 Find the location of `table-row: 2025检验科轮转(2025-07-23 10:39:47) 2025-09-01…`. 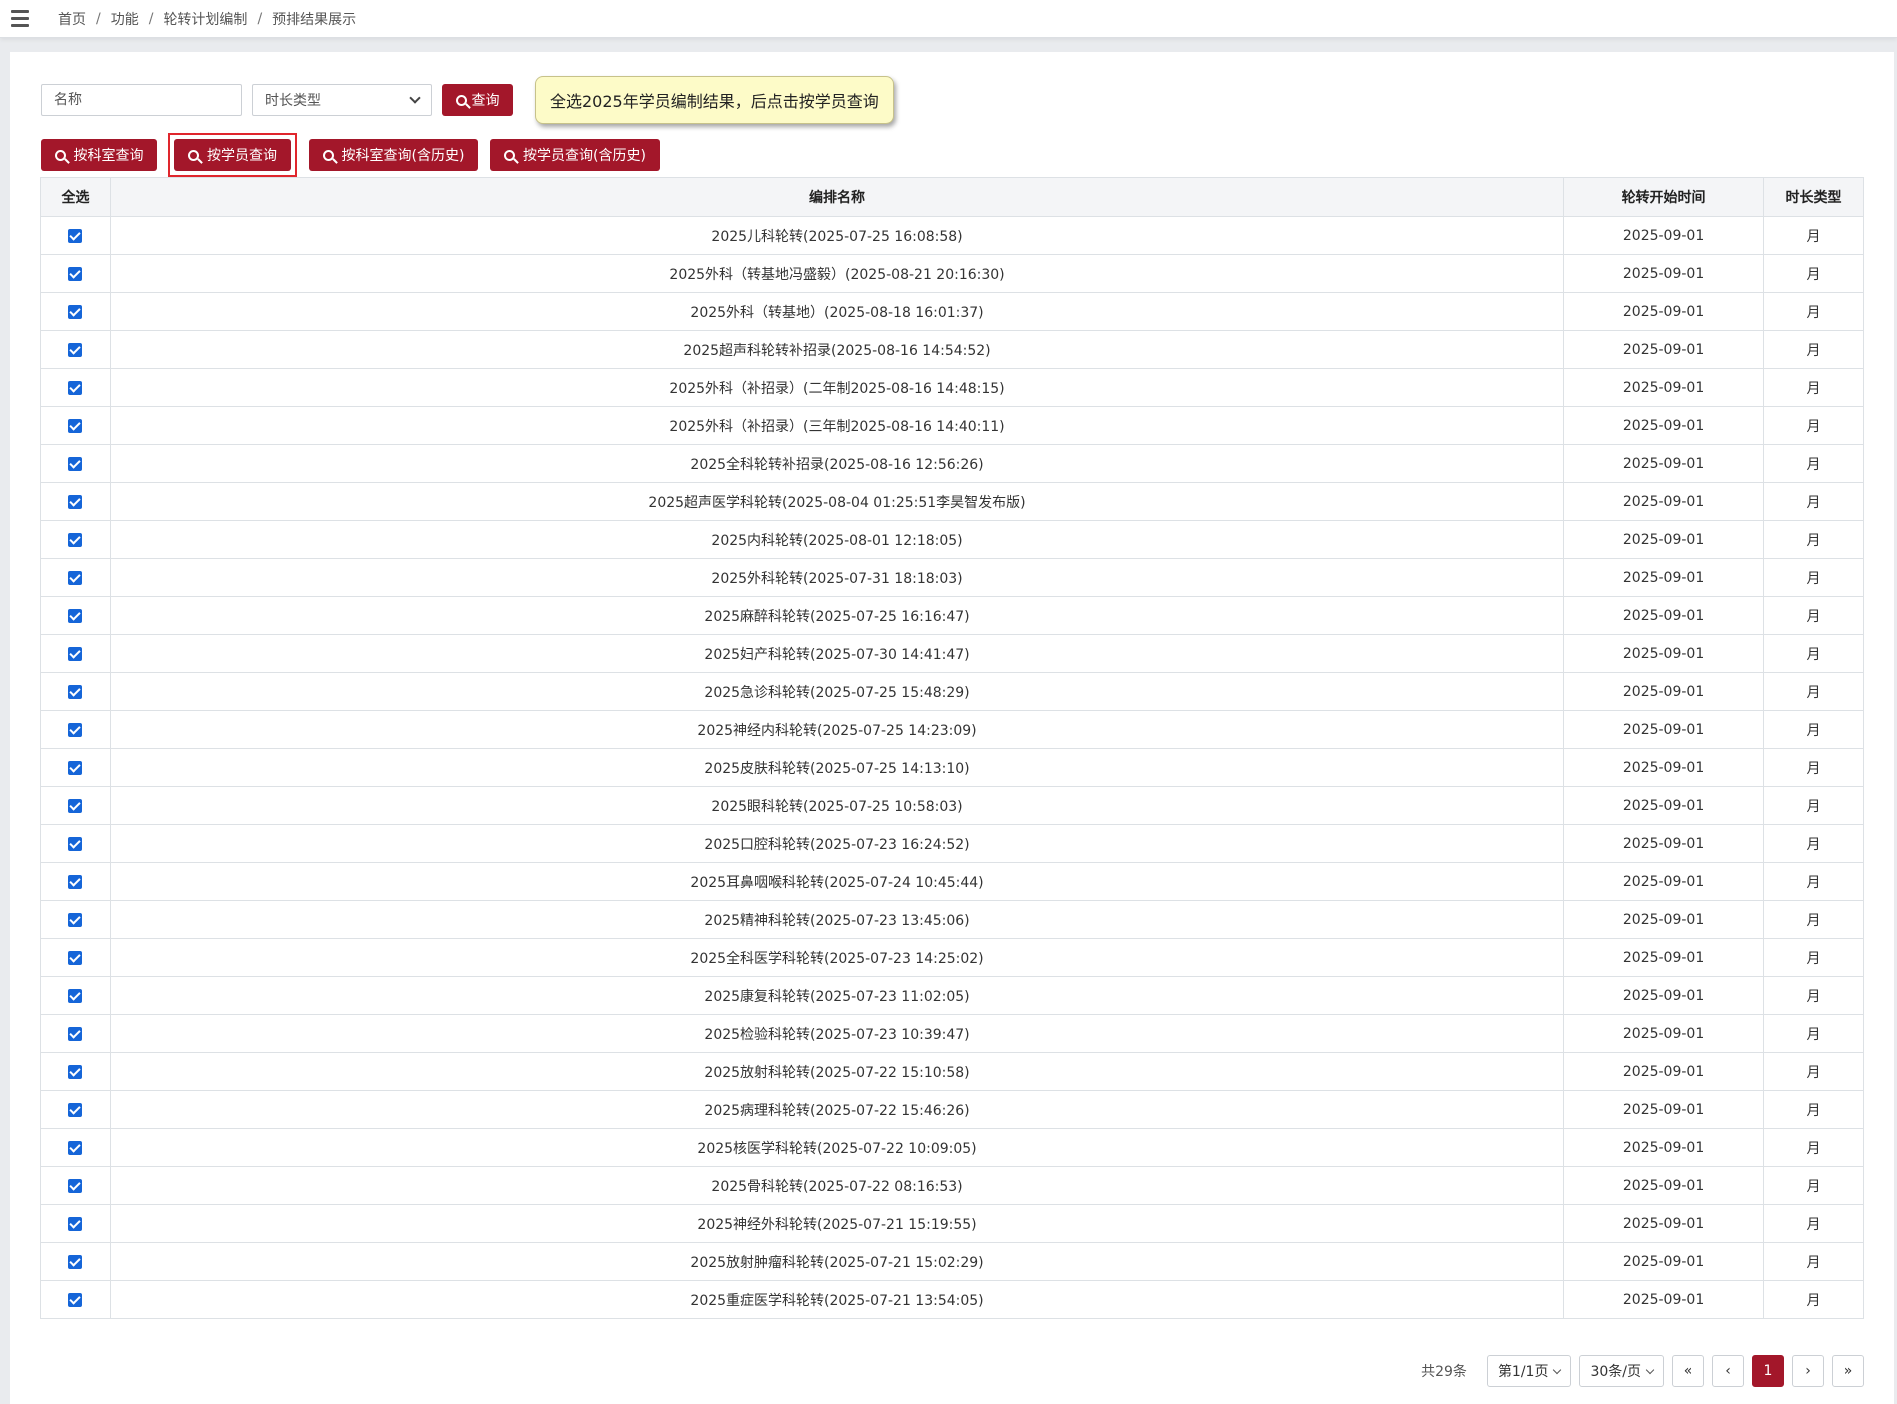

table-row: 2025检验科轮转(2025-07-23 10:39:47) 2025-09-01… is located at coordinates (952, 1033).